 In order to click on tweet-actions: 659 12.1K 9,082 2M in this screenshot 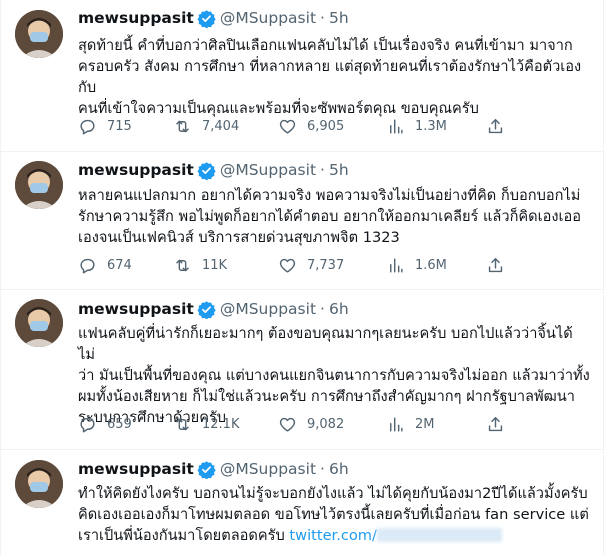, I will do `click(298, 426)`.